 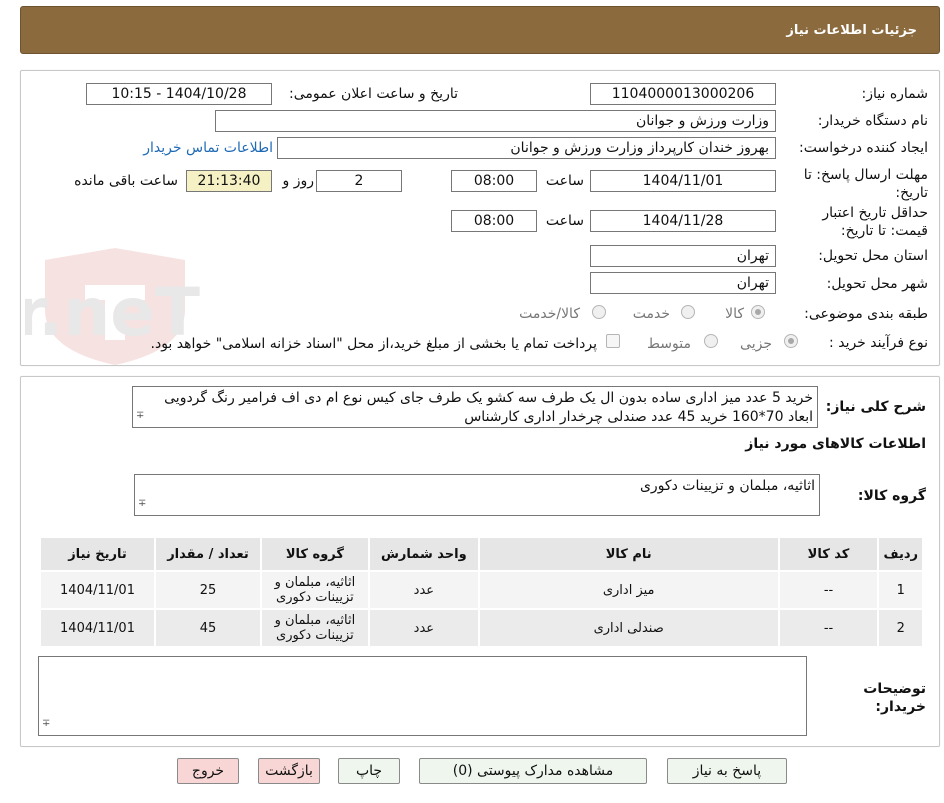 What do you see at coordinates (422, 696) in the screenshot?
I see `buyer-notes-field: ∓` at bounding box center [422, 696].